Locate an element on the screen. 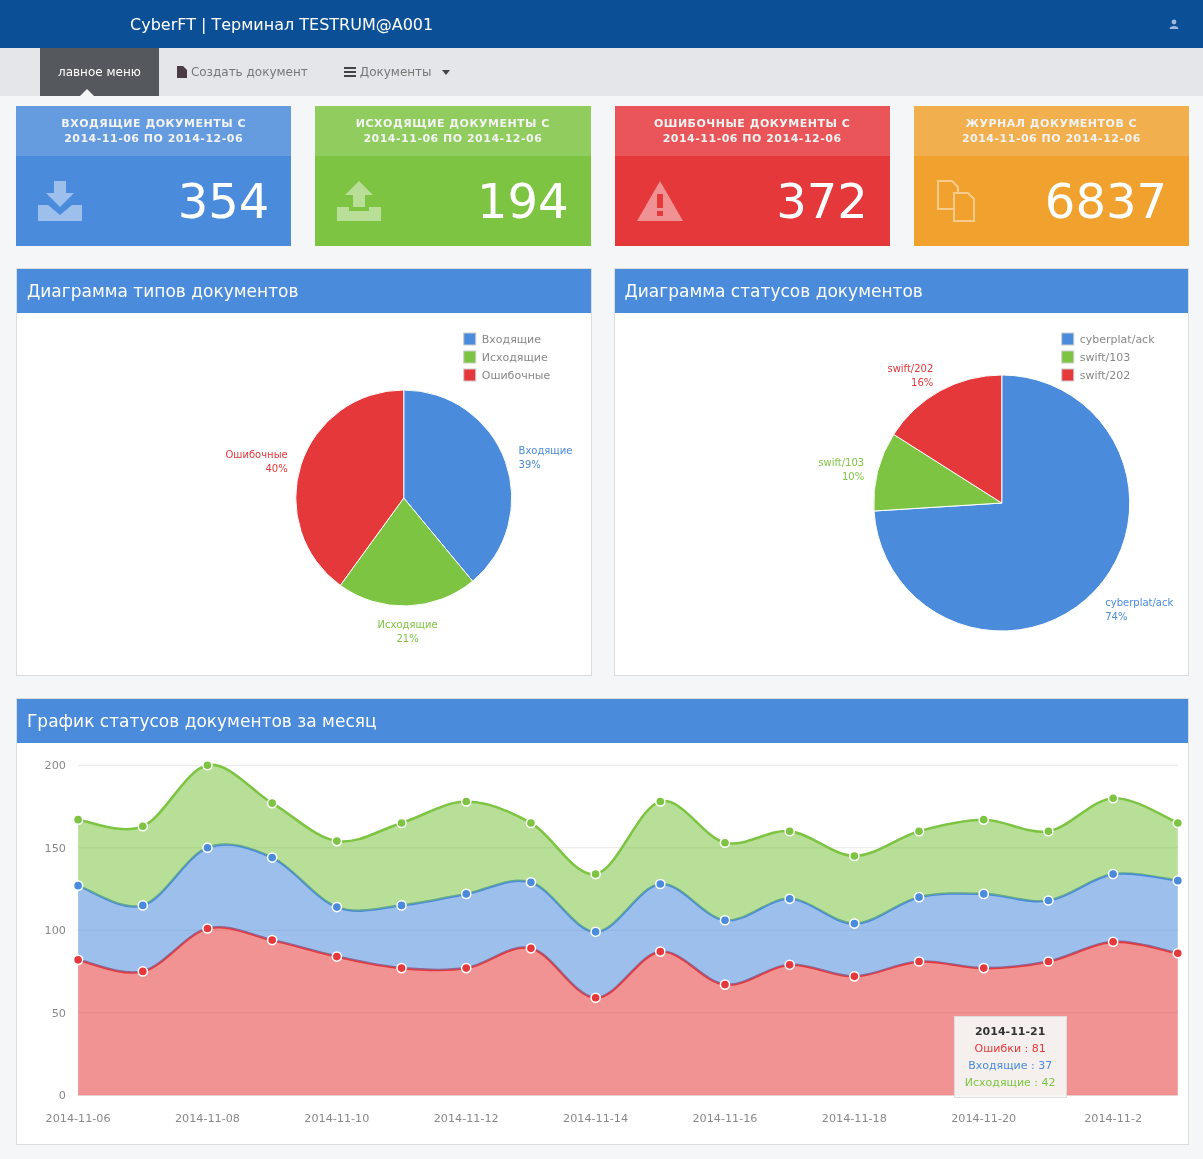 This screenshot has width=1203, height=1159. panel-title: Диаграмма типов документов is located at coordinates (163, 291).